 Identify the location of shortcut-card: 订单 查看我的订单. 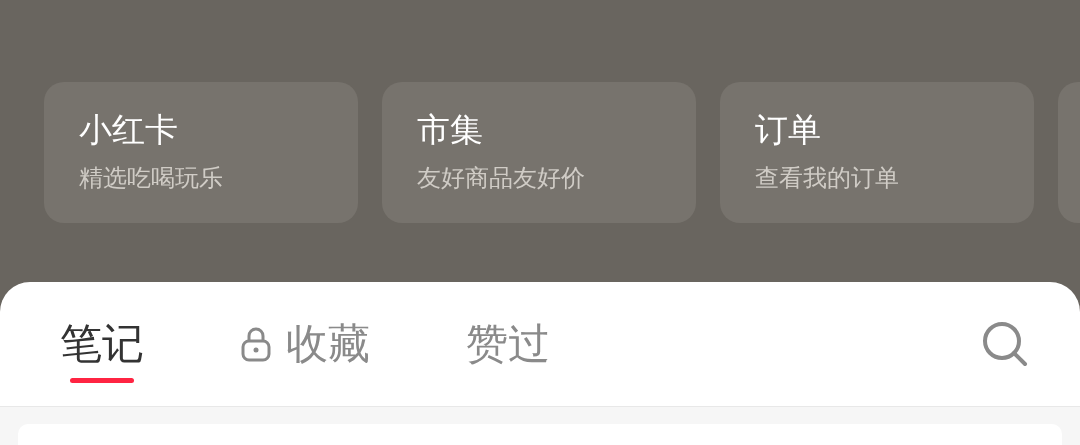
(877, 152).